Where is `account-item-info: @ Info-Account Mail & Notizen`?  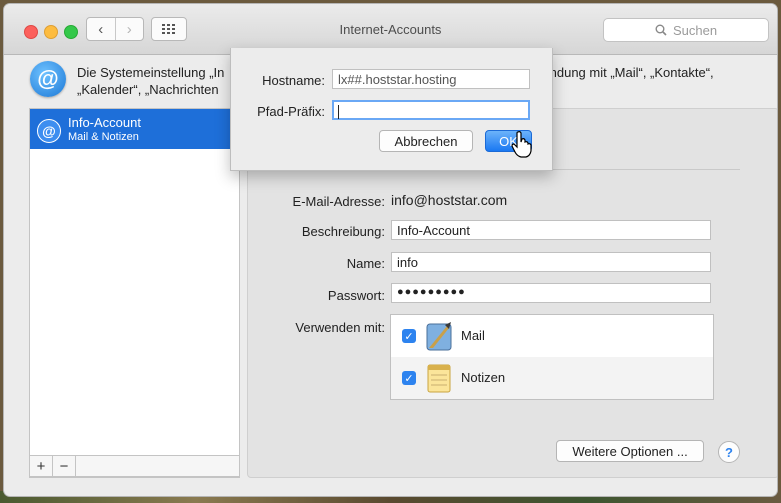
account-item-info: @ Info-Account Mail & Notizen is located at coordinates (134, 129).